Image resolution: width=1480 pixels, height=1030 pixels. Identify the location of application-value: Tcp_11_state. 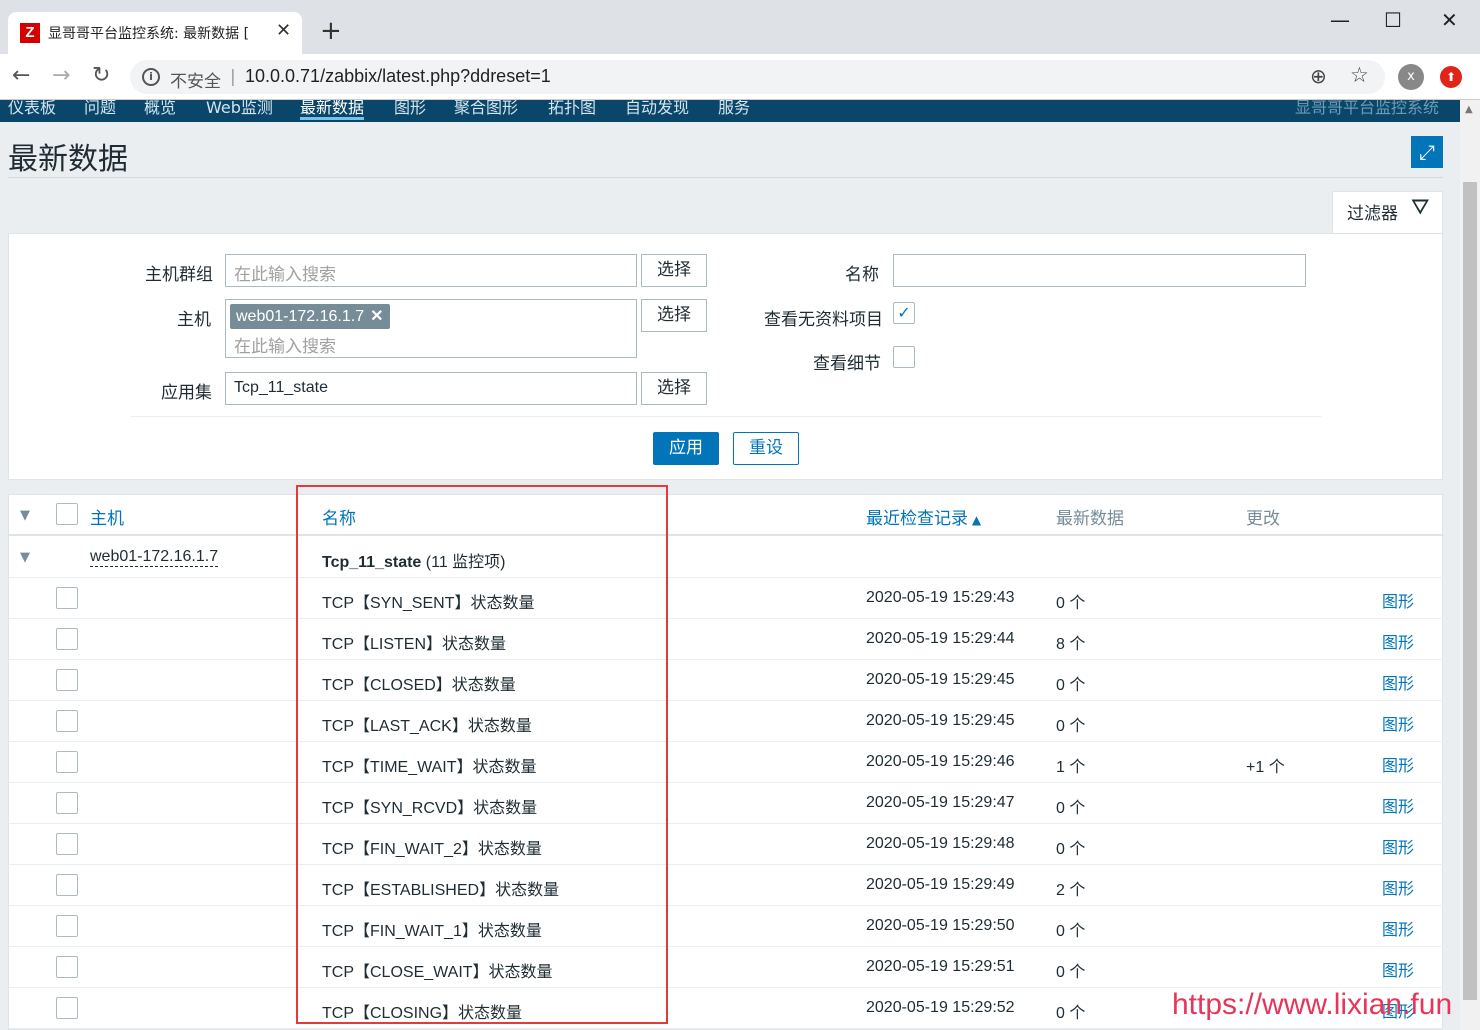
(281, 387).